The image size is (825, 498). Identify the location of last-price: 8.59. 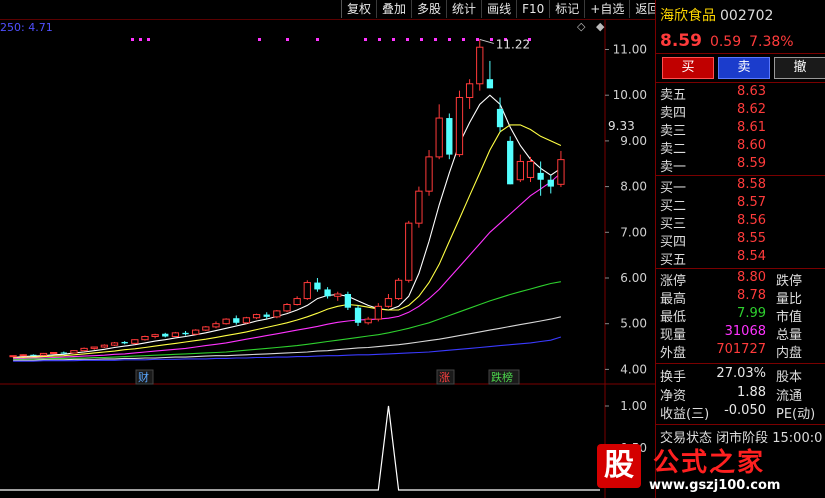
(681, 41).